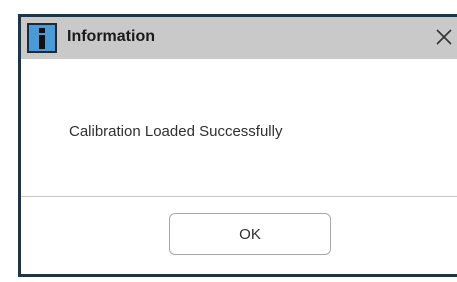 Image resolution: width=457 pixels, height=282 pixels. Describe the element at coordinates (239, 196) in the screenshot. I see `dialog-separator` at that location.